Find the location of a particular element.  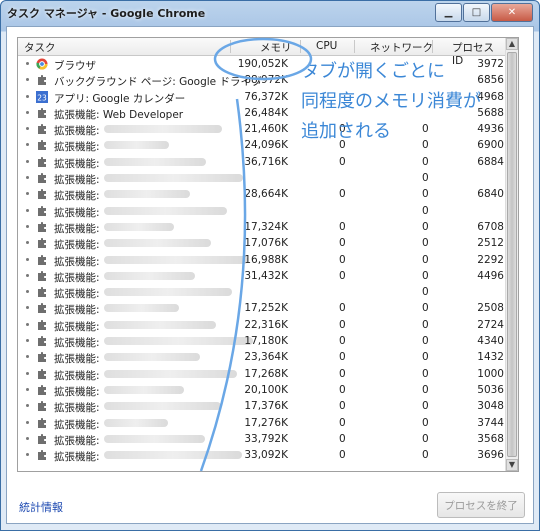

scroll-up-button: ▲ is located at coordinates (512, 44).